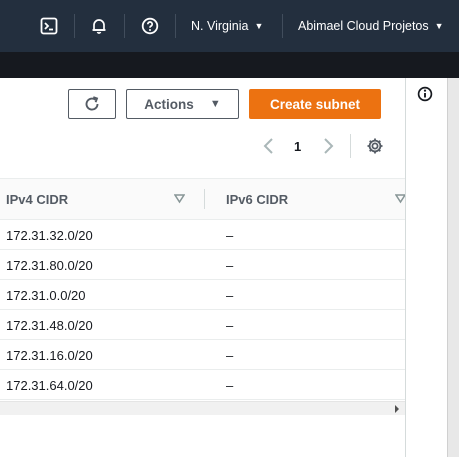  I want to click on ipv4-cidr-cell: 172.31.32.0/20, so click(49, 235).